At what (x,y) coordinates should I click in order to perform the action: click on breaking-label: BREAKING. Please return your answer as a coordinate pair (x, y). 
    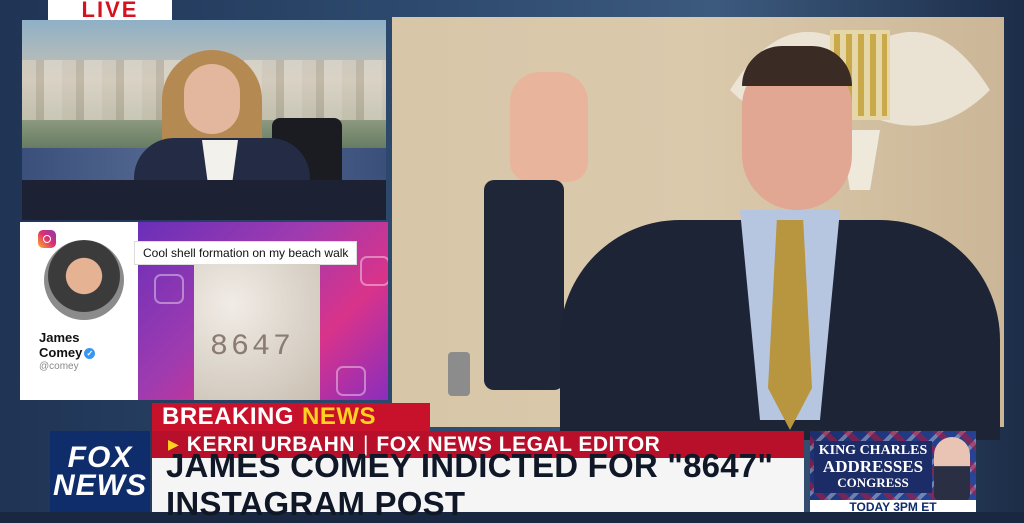
    Looking at the image, I should click on (228, 416).